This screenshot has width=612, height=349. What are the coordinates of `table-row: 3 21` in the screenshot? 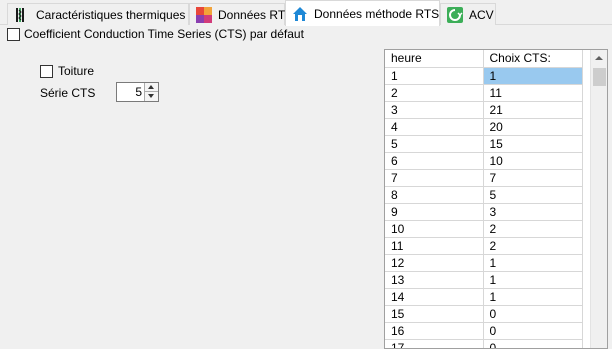 It's located at (484, 110).